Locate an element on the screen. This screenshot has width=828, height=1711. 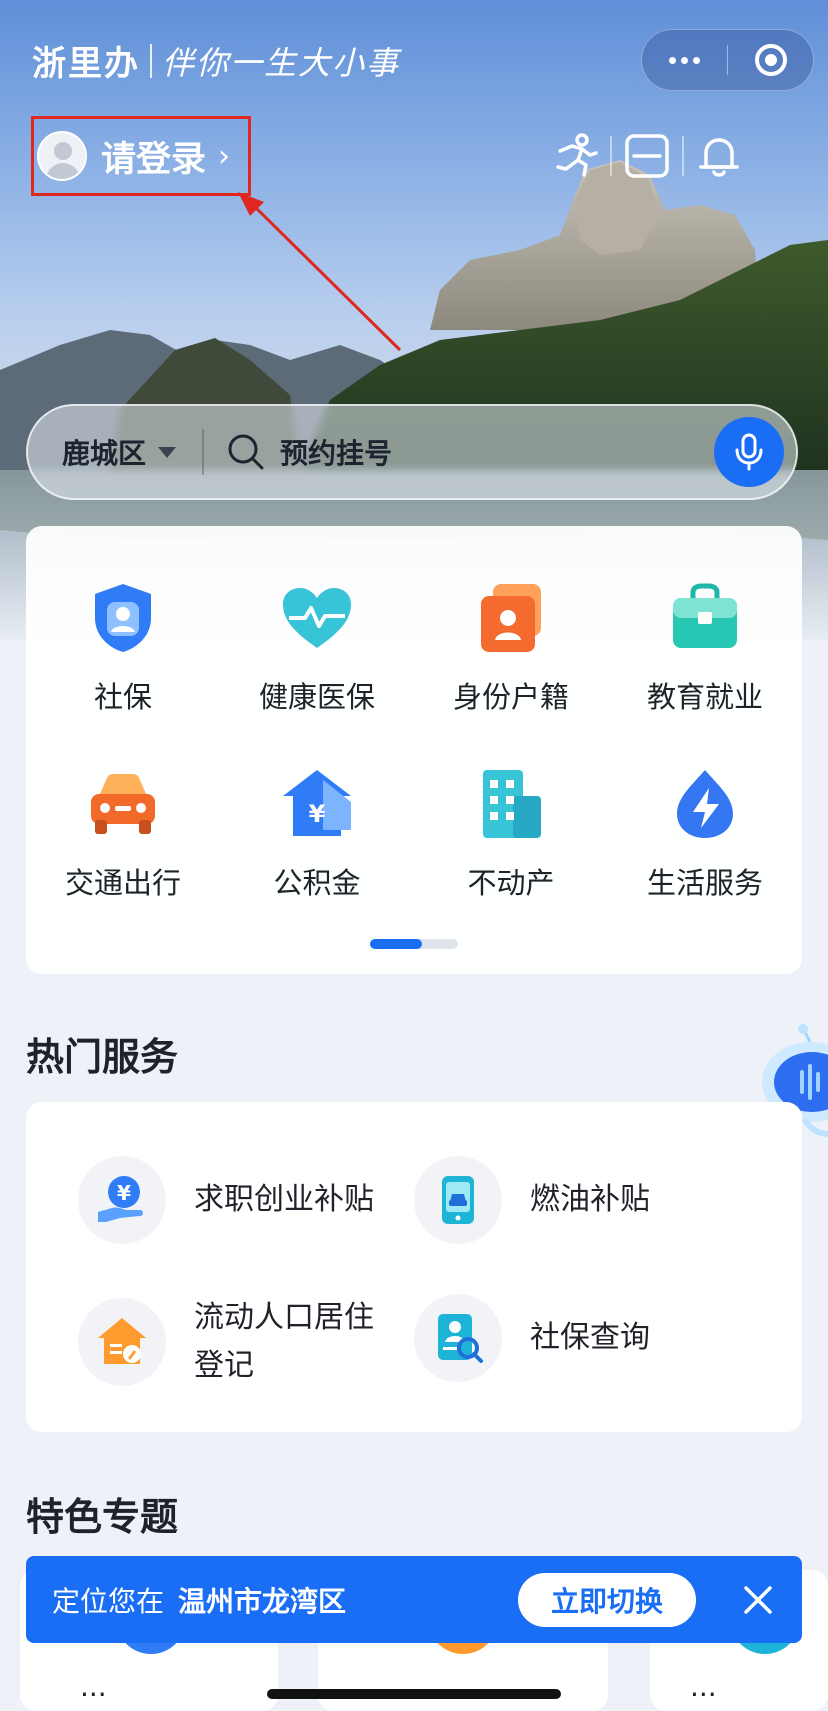
hot-service-label-line: 流动人口居住 is located at coordinates (284, 1317).